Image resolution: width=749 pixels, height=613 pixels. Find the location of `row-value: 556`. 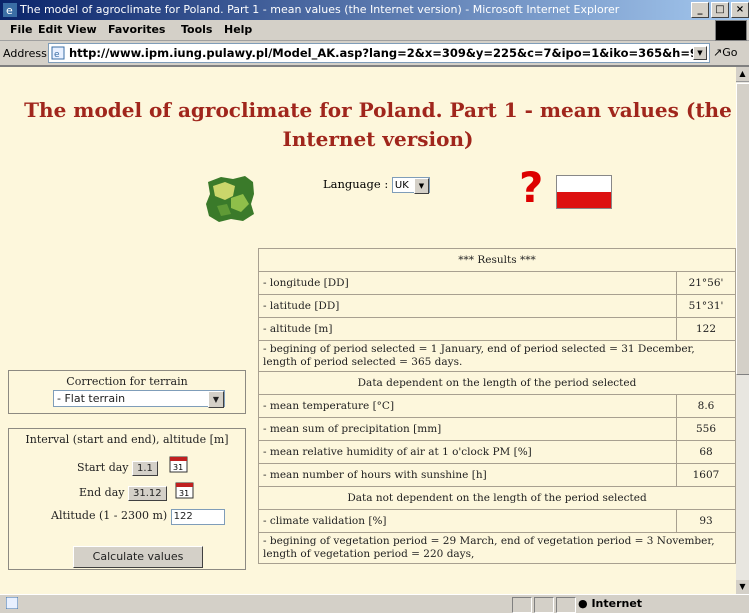

row-value: 556 is located at coordinates (706, 429).